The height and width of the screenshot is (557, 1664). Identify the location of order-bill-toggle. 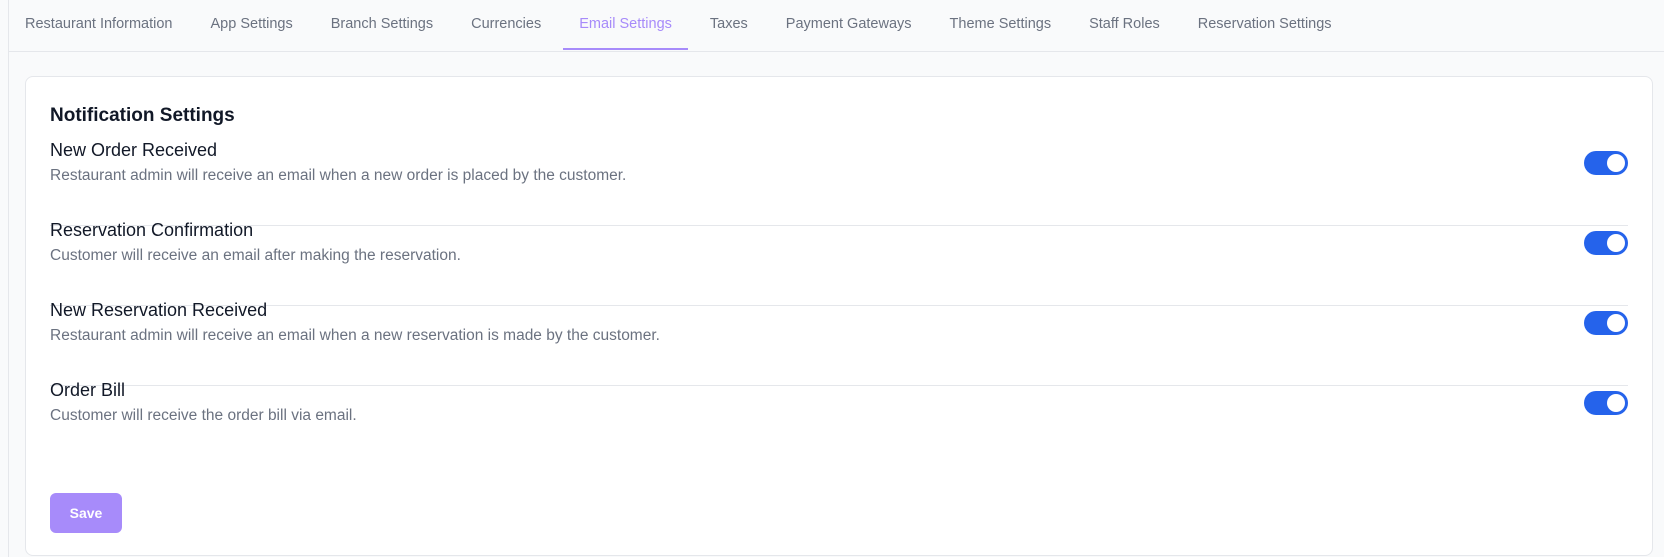
(1606, 403).